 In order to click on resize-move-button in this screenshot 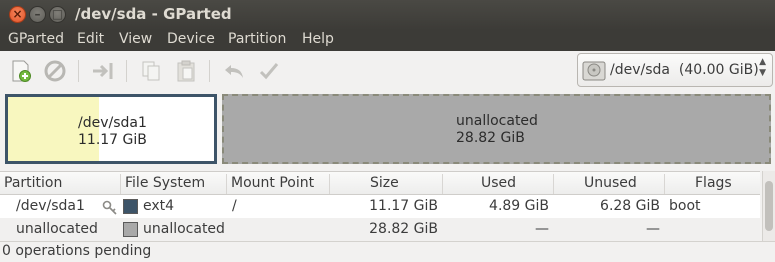, I will do `click(103, 71)`.